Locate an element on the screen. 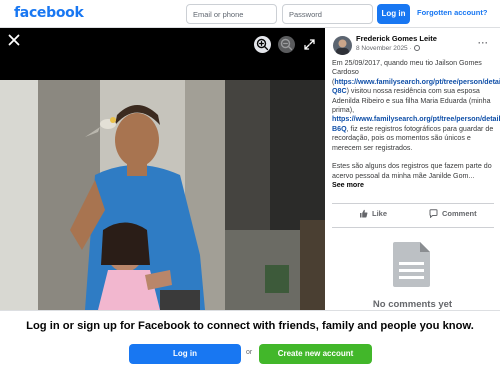 The height and width of the screenshot is (375, 500). header-login-button: Log in is located at coordinates (393, 14).